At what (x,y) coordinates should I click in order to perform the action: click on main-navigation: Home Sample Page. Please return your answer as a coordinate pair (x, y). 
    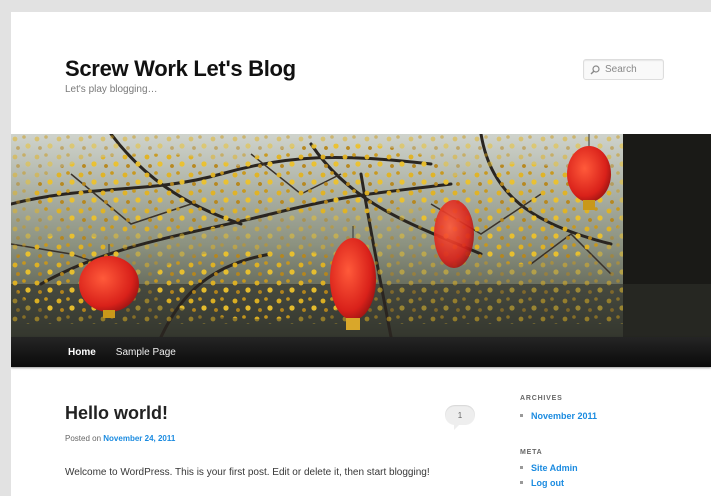
    Looking at the image, I should click on (361, 352).